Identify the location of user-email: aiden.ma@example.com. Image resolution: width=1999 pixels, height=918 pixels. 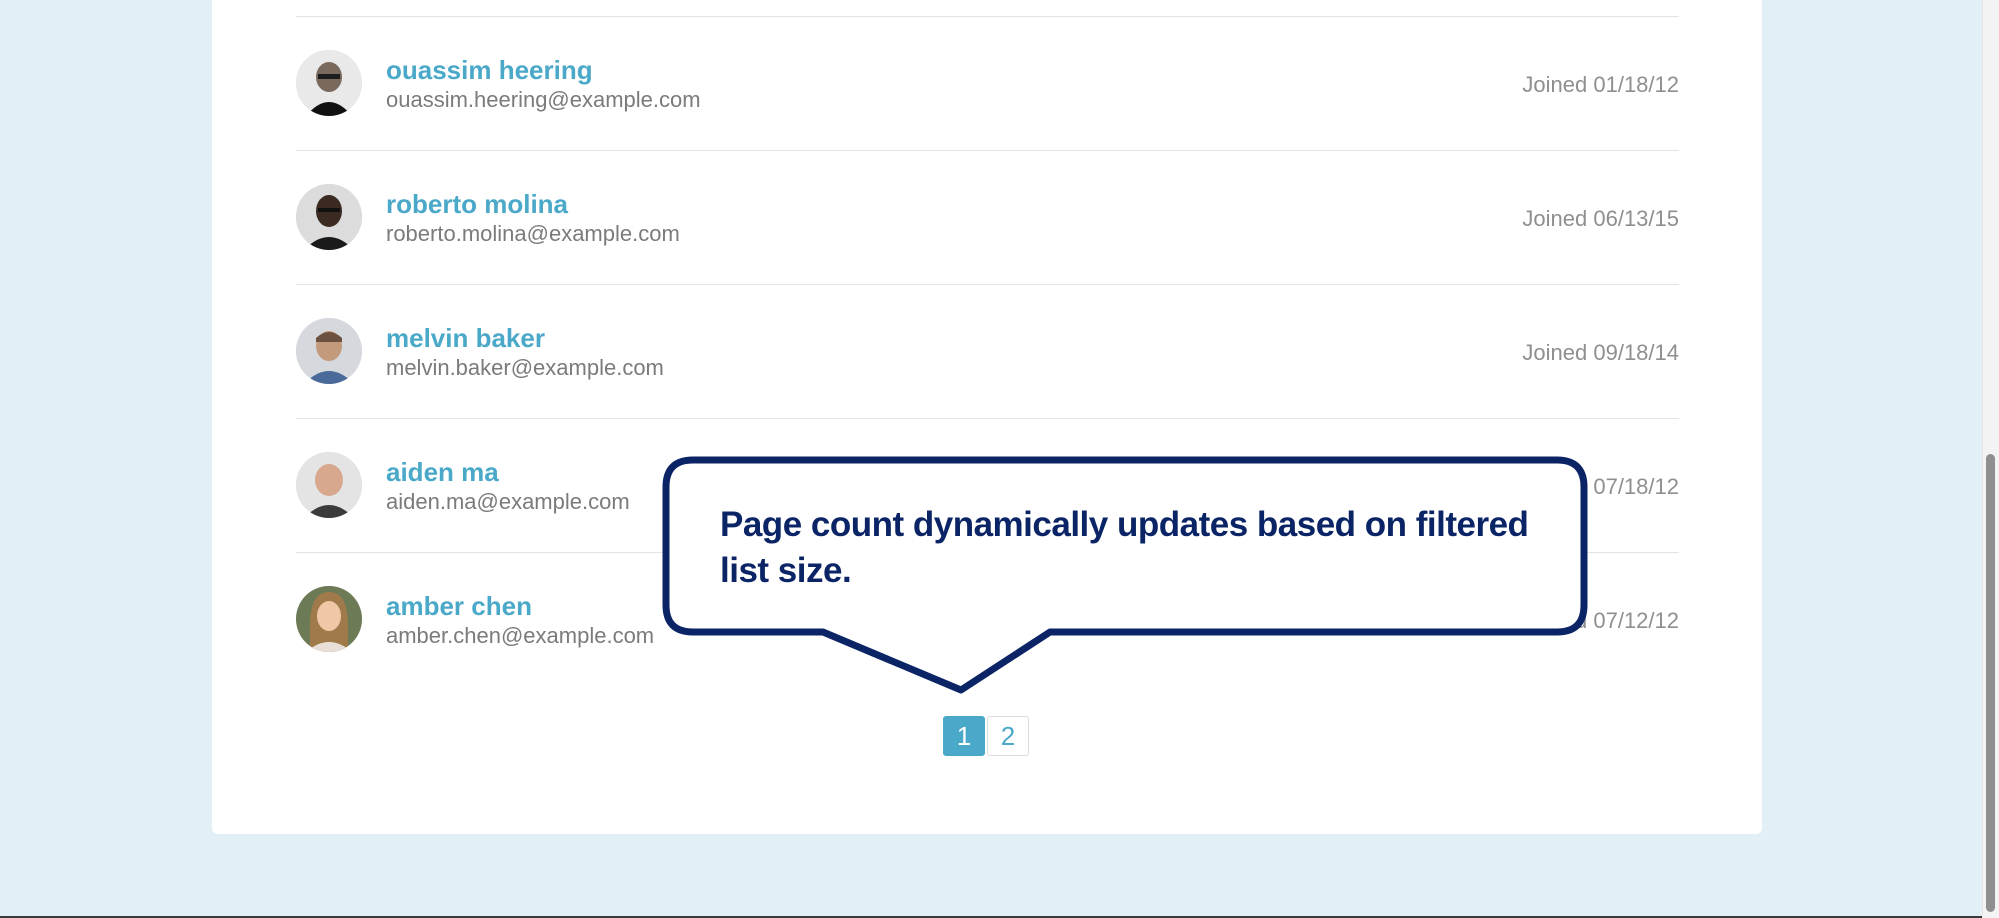
(508, 501).